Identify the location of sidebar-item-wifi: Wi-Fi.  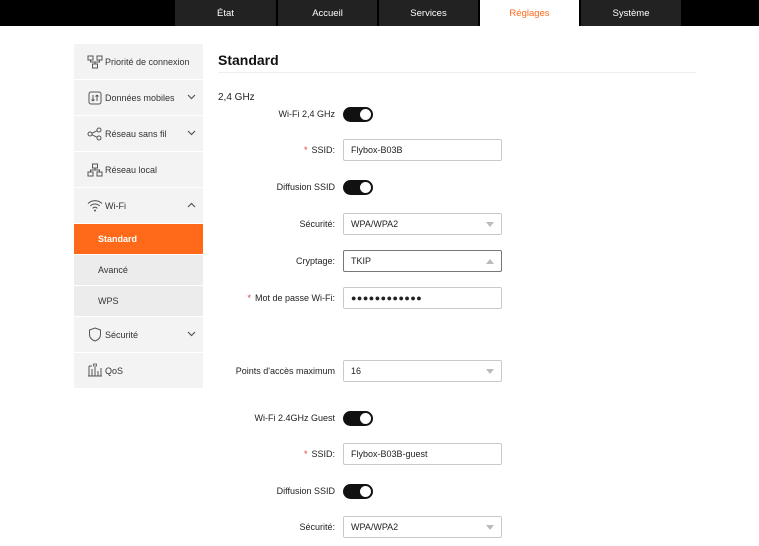
(138, 206).